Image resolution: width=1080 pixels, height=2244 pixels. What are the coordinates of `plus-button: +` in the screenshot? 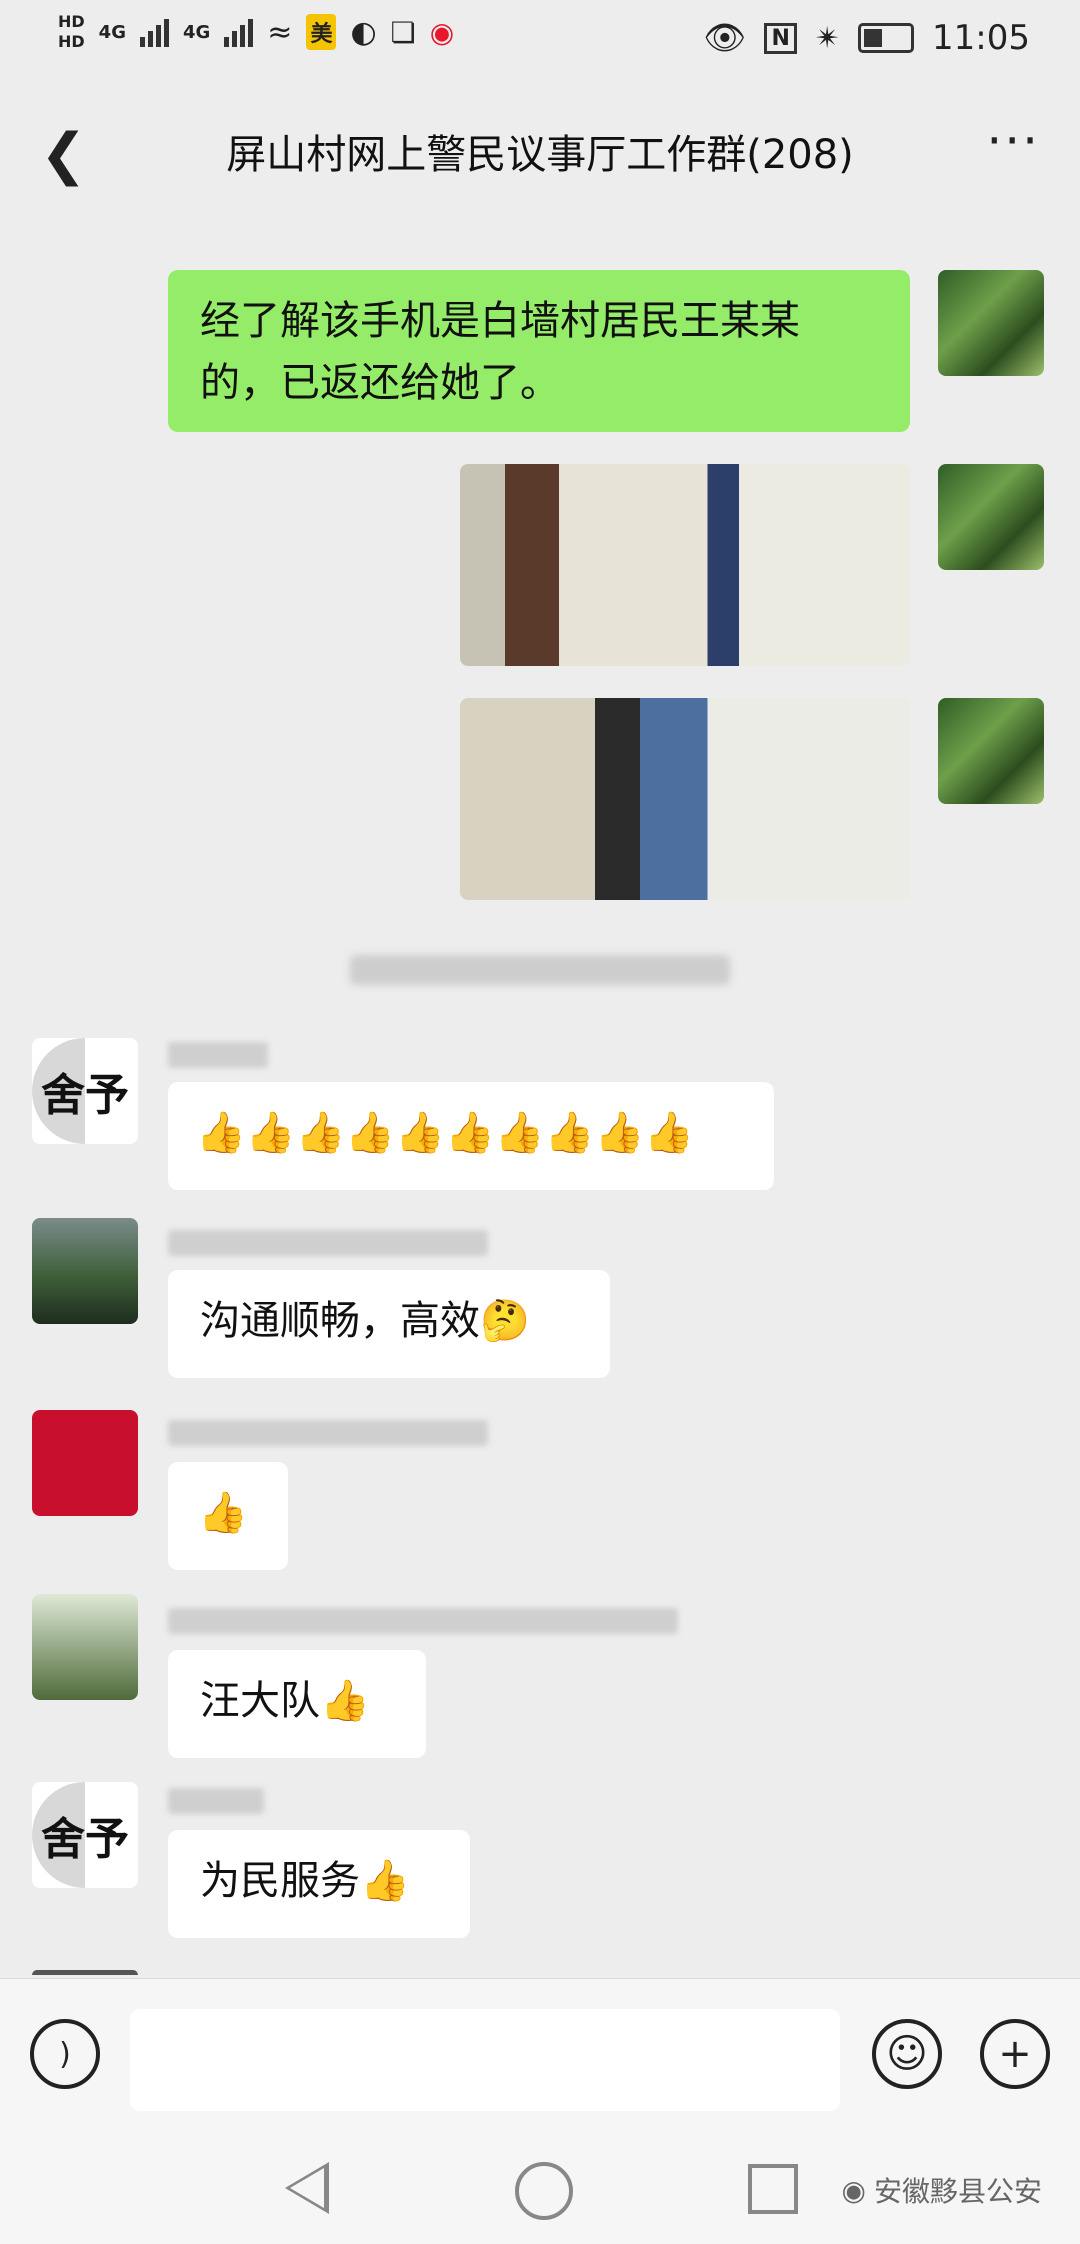 It's located at (1015, 2054).